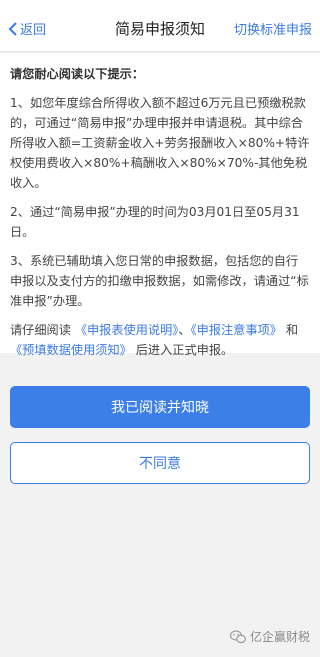  What do you see at coordinates (71, 350) in the screenshot?
I see `link-prefill-notice: 《预填数据使用须知》` at bounding box center [71, 350].